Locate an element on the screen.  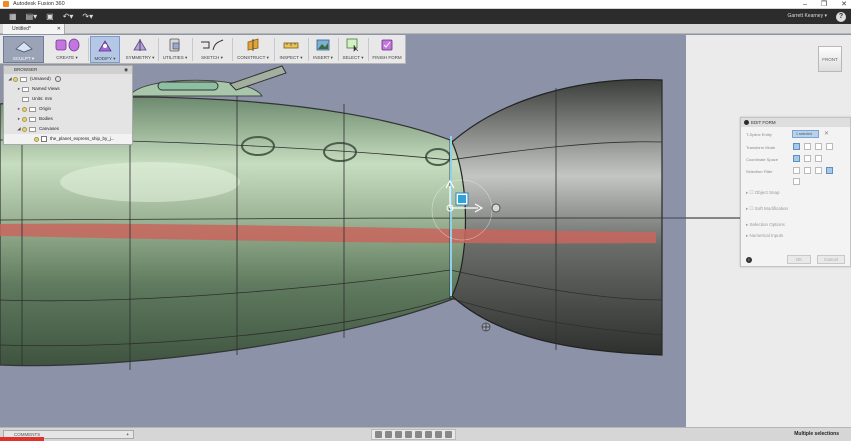
multi-transform-icon is located at coordinates (796, 146).